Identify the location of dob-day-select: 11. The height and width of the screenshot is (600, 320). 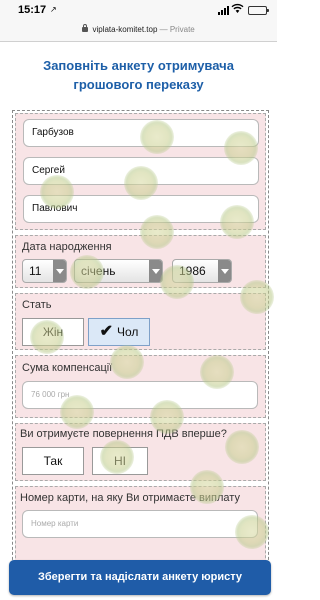
(44, 271).